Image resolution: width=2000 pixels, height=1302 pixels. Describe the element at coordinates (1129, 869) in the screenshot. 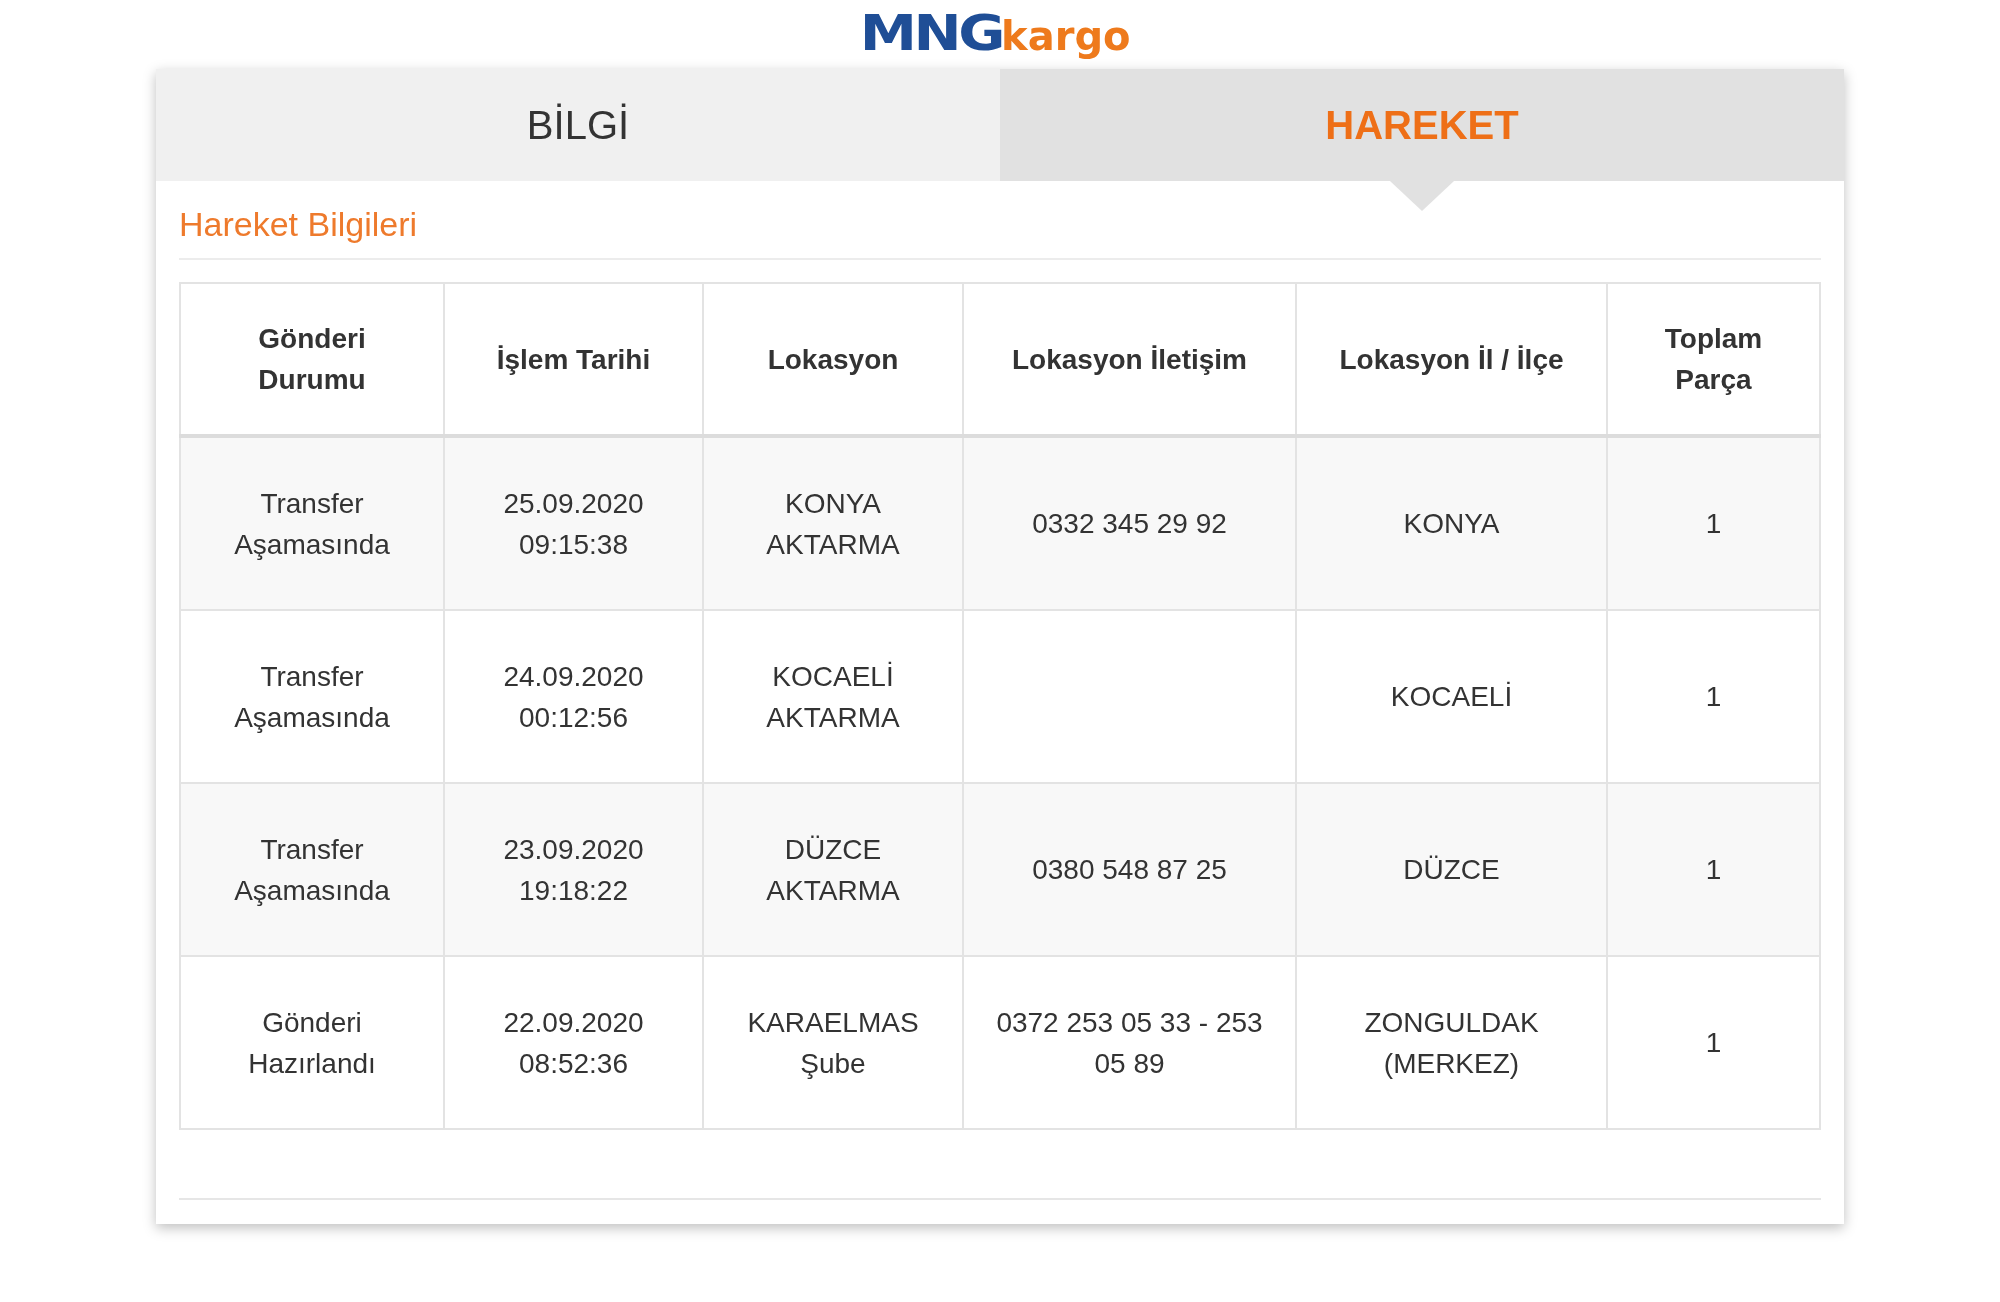

I see `table-cell: 0380 548 87 25` at that location.